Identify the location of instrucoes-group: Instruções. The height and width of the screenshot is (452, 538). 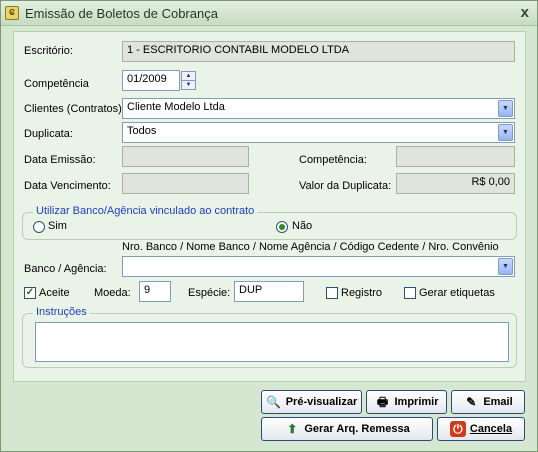
(269, 337).